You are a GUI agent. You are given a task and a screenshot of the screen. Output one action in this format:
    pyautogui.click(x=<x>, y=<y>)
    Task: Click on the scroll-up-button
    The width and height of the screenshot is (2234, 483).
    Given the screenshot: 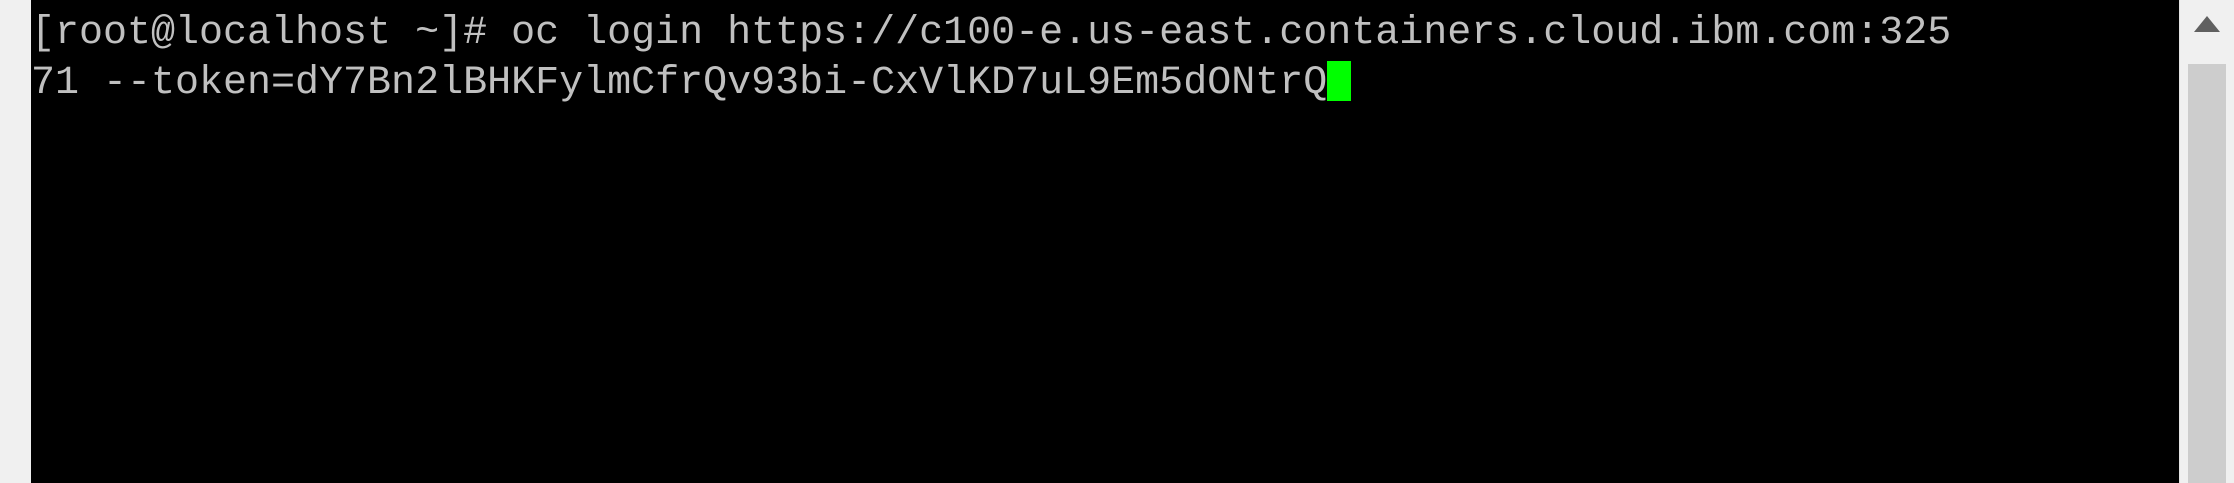 What is the action you would take?
    pyautogui.click(x=2207, y=30)
    